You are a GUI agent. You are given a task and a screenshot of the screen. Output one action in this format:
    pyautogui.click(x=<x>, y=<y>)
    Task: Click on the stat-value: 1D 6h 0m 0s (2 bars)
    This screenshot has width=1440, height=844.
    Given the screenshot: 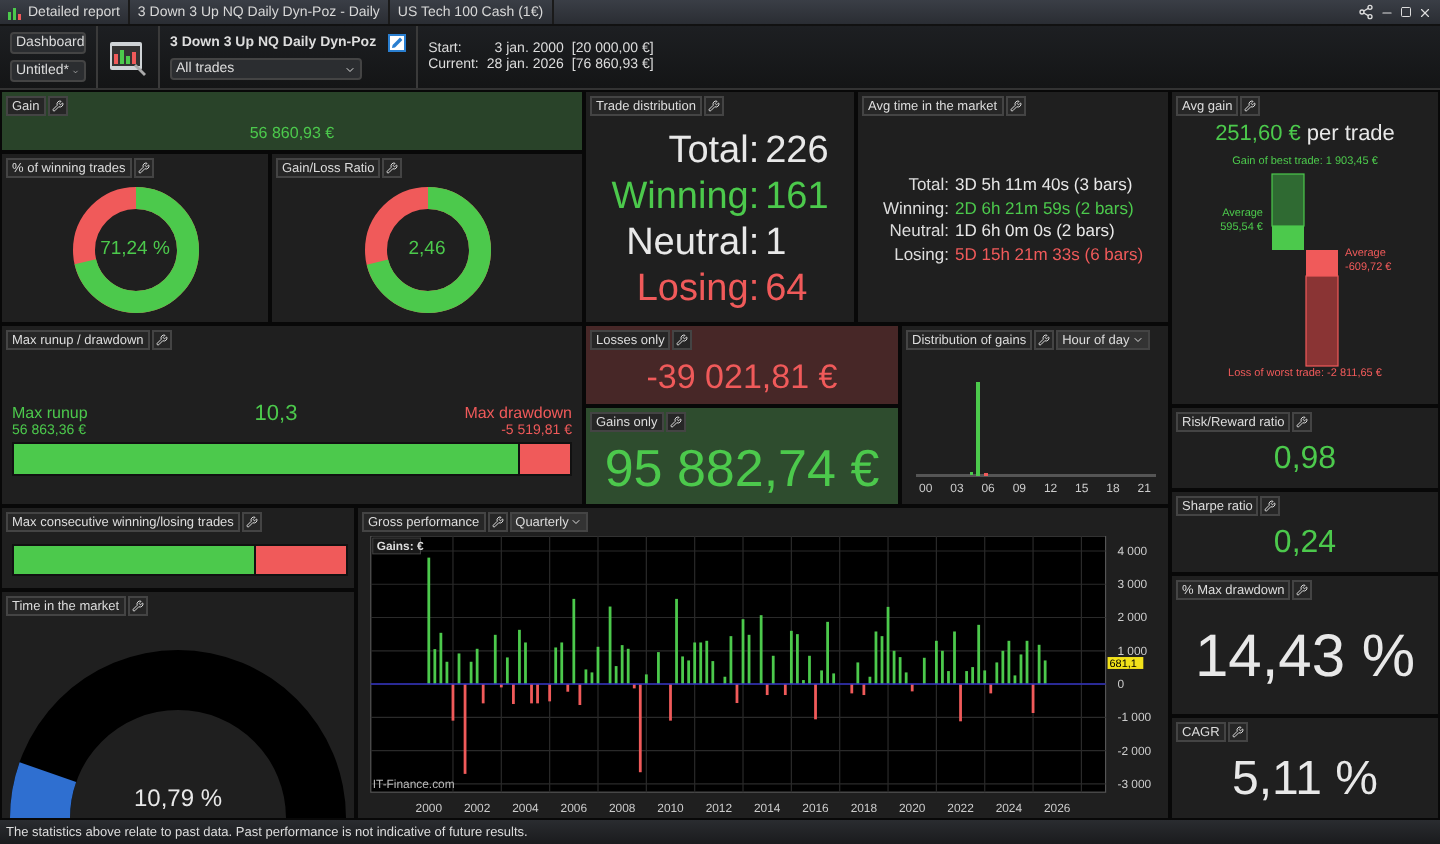 What is the action you would take?
    pyautogui.click(x=1036, y=230)
    